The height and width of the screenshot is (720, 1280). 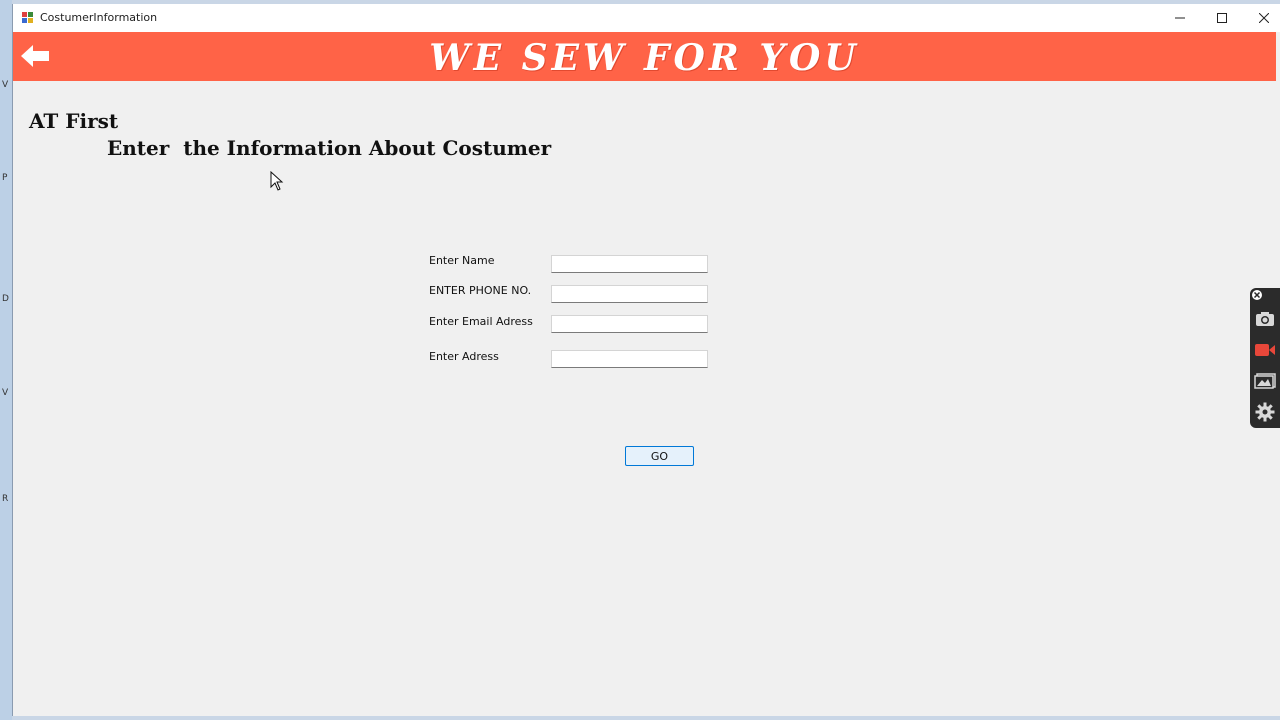 I want to click on maximize-icon, so click(x=1222, y=18).